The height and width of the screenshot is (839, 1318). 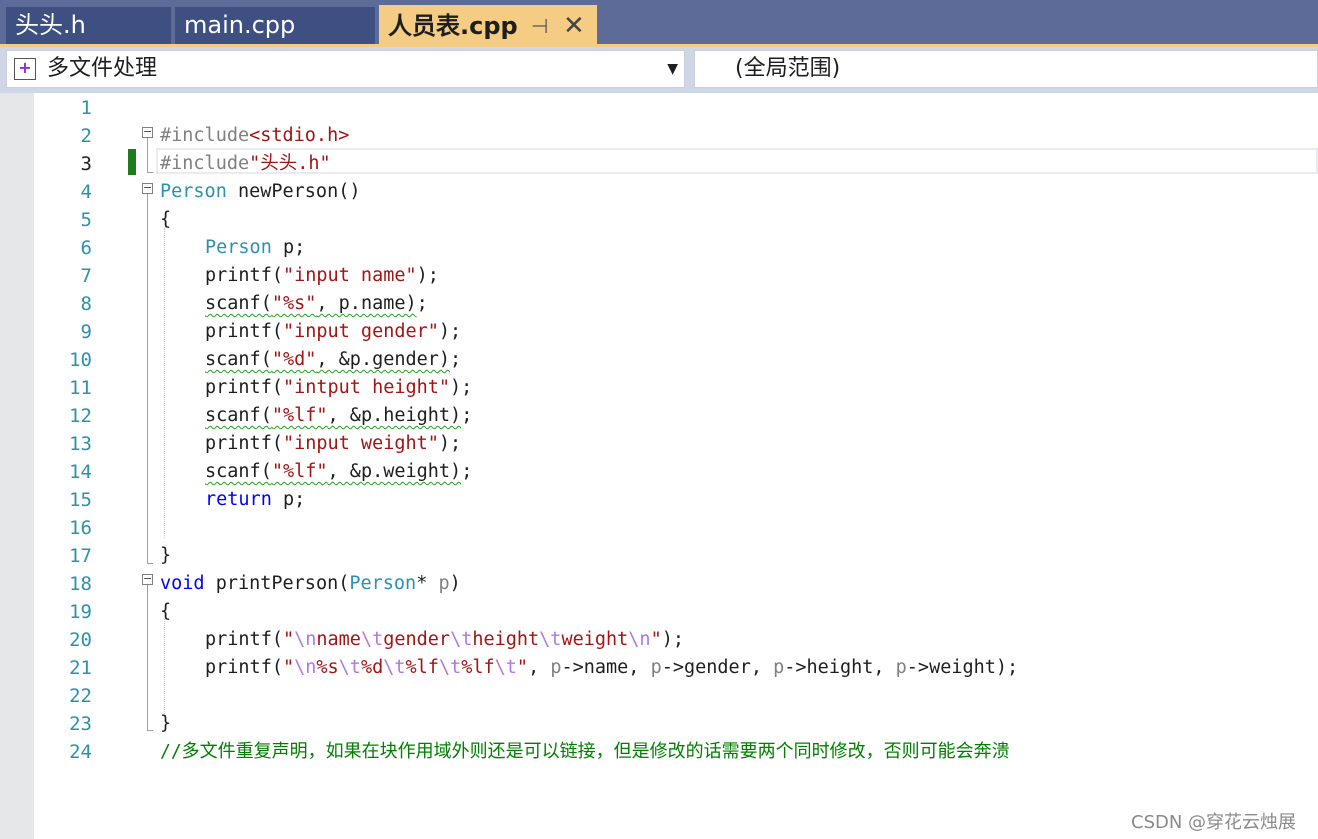 I want to click on selection-margin, so click(x=17, y=466).